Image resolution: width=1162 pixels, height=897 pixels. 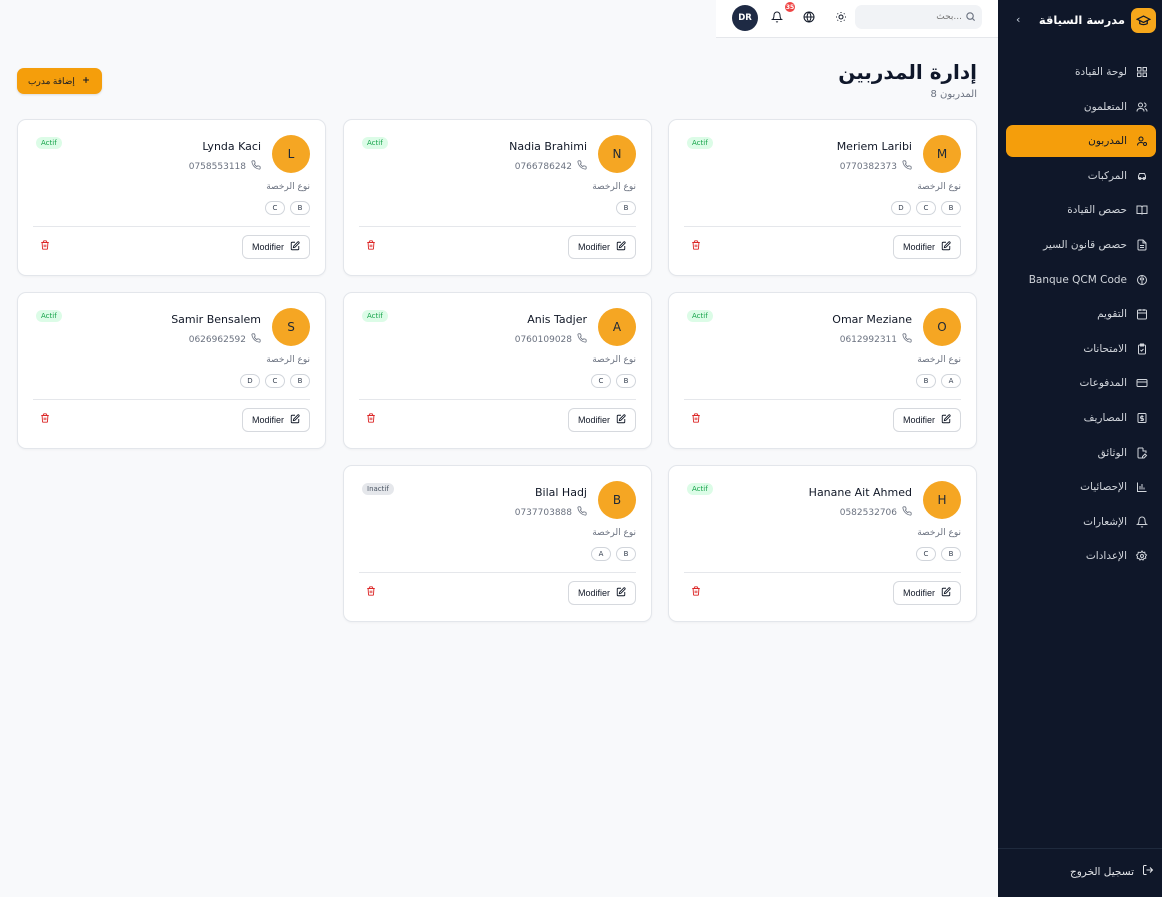 I want to click on sidebar-item: لوحة القيادة, so click(x=1081, y=72).